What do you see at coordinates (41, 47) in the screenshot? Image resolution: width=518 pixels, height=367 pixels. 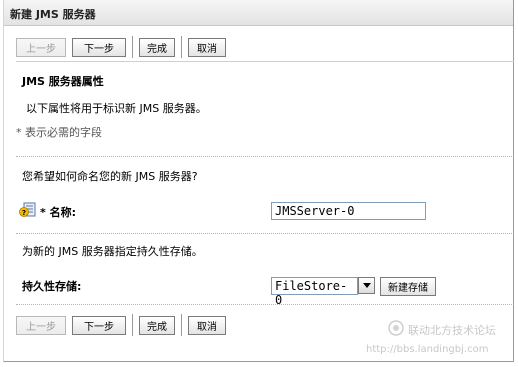 I see `back-button-top: 上一步` at bounding box center [41, 47].